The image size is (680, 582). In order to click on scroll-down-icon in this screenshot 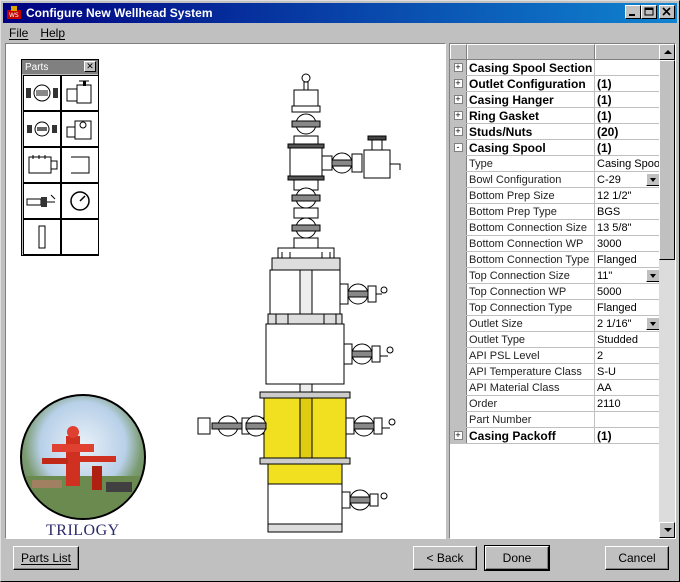, I will do `click(667, 530)`.